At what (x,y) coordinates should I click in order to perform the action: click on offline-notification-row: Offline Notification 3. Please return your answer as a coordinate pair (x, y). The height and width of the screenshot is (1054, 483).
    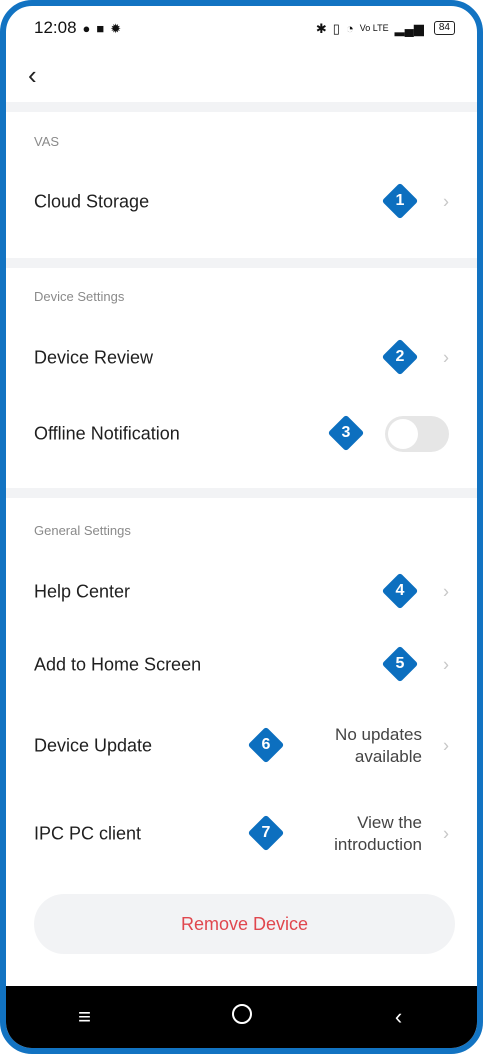
    Looking at the image, I should click on (241, 434).